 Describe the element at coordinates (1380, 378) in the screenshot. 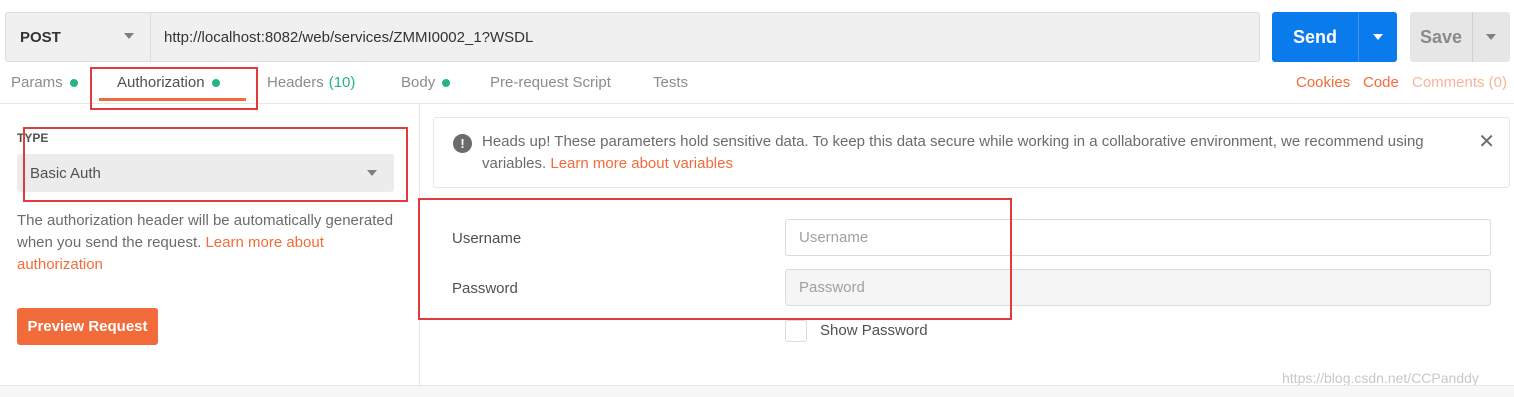

I see `watermark-text: https://blog.csdn.net/CCPanddy` at that location.